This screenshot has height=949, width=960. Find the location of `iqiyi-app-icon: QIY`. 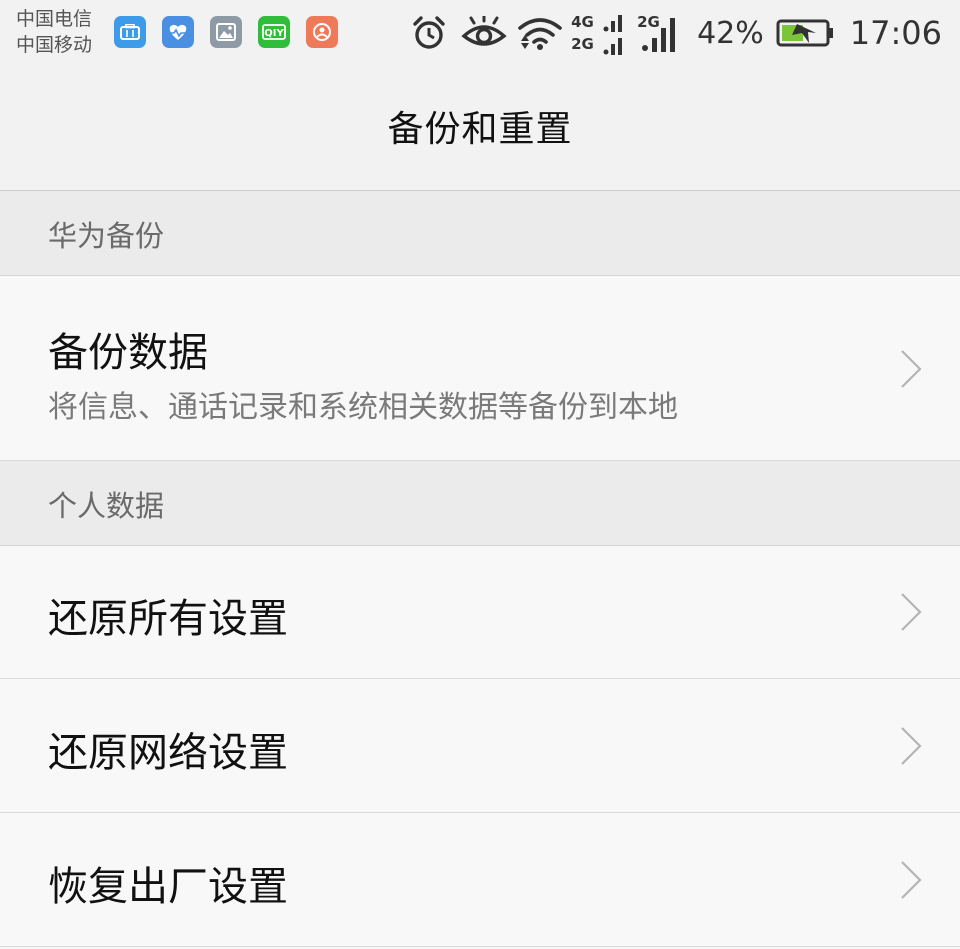

iqiyi-app-icon: QIY is located at coordinates (274, 32).